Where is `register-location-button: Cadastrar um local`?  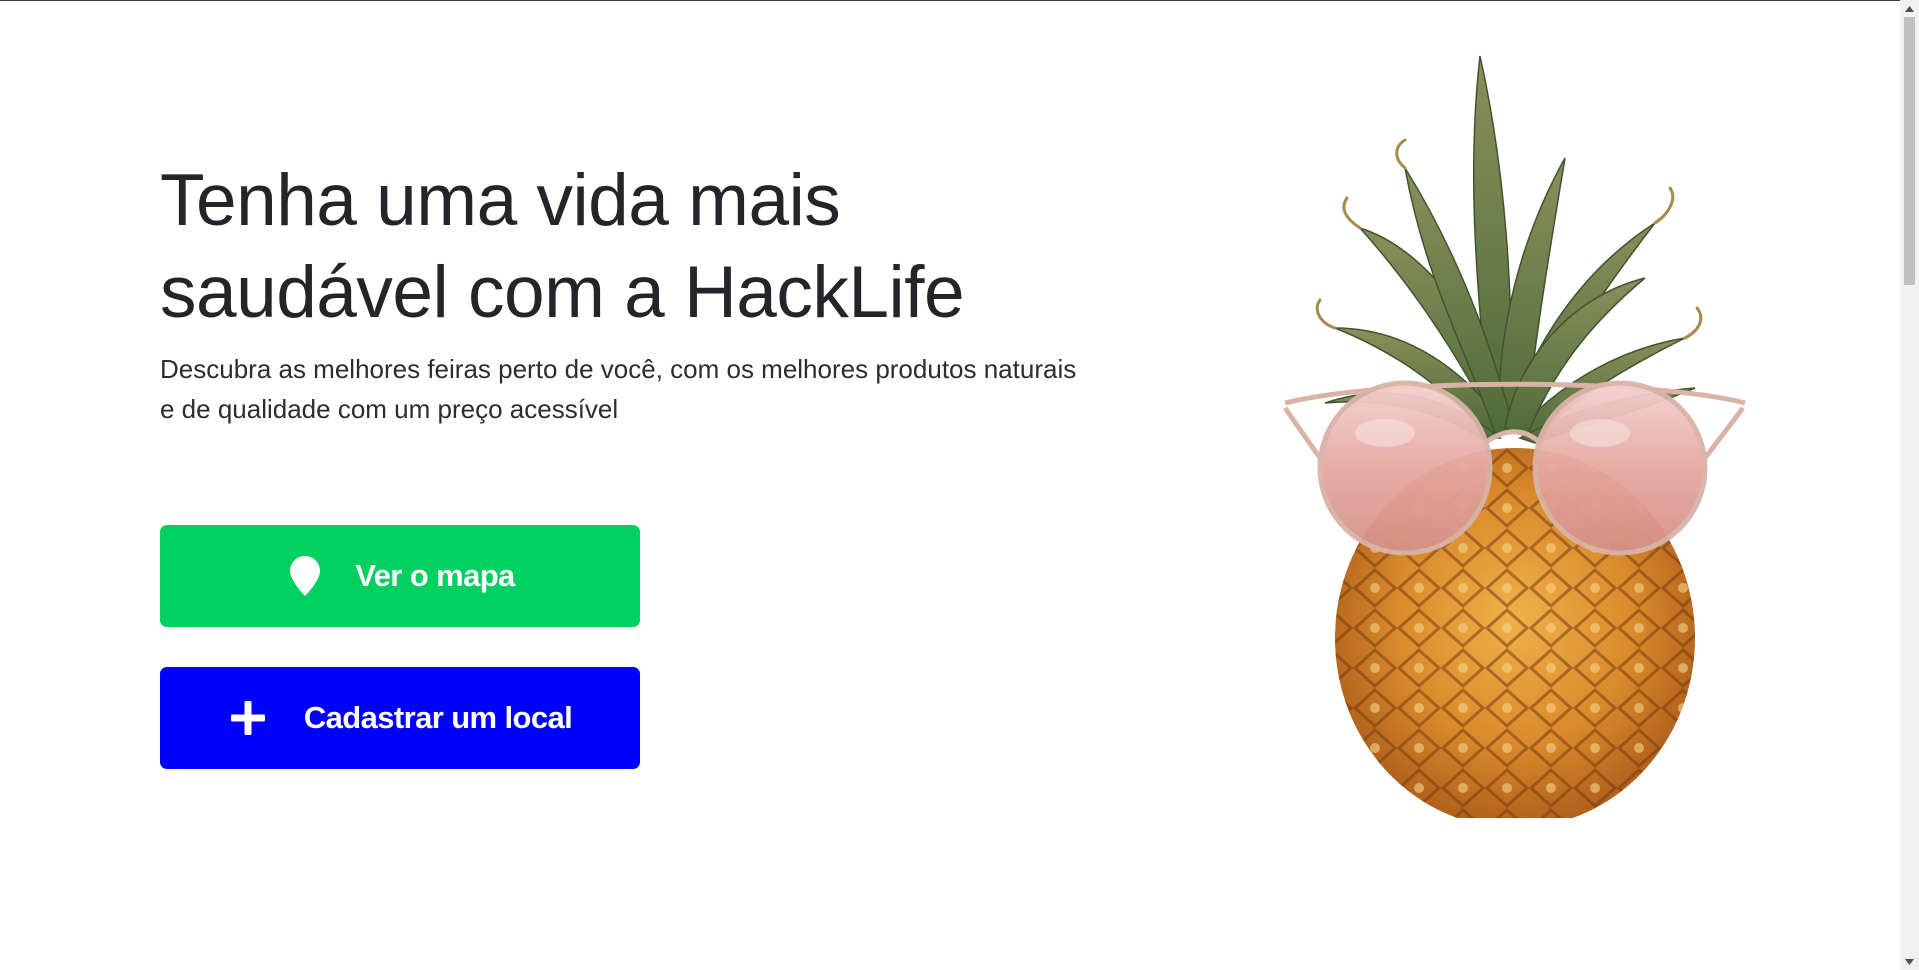
register-location-button: Cadastrar um local is located at coordinates (400, 718).